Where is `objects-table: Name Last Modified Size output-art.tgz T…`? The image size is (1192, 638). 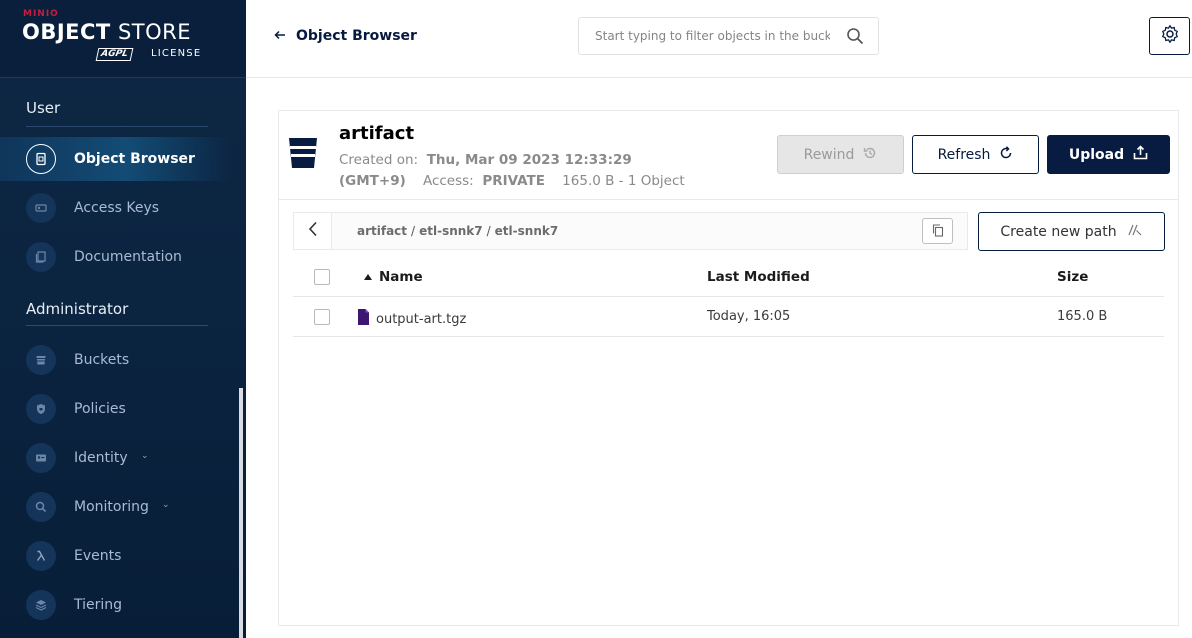
objects-table: Name Last Modified Size output-art.tgz T… is located at coordinates (728, 297).